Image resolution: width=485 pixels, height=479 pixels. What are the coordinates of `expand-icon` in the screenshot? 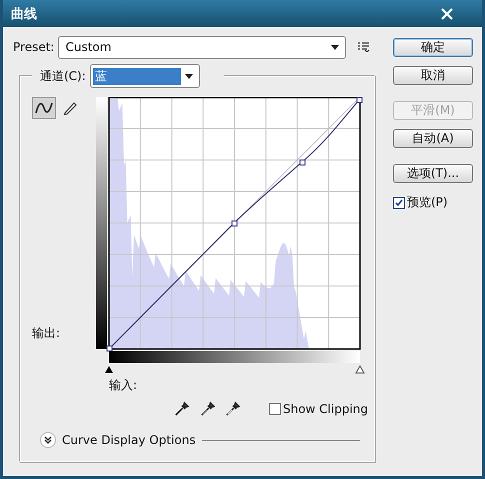 It's located at (48, 440).